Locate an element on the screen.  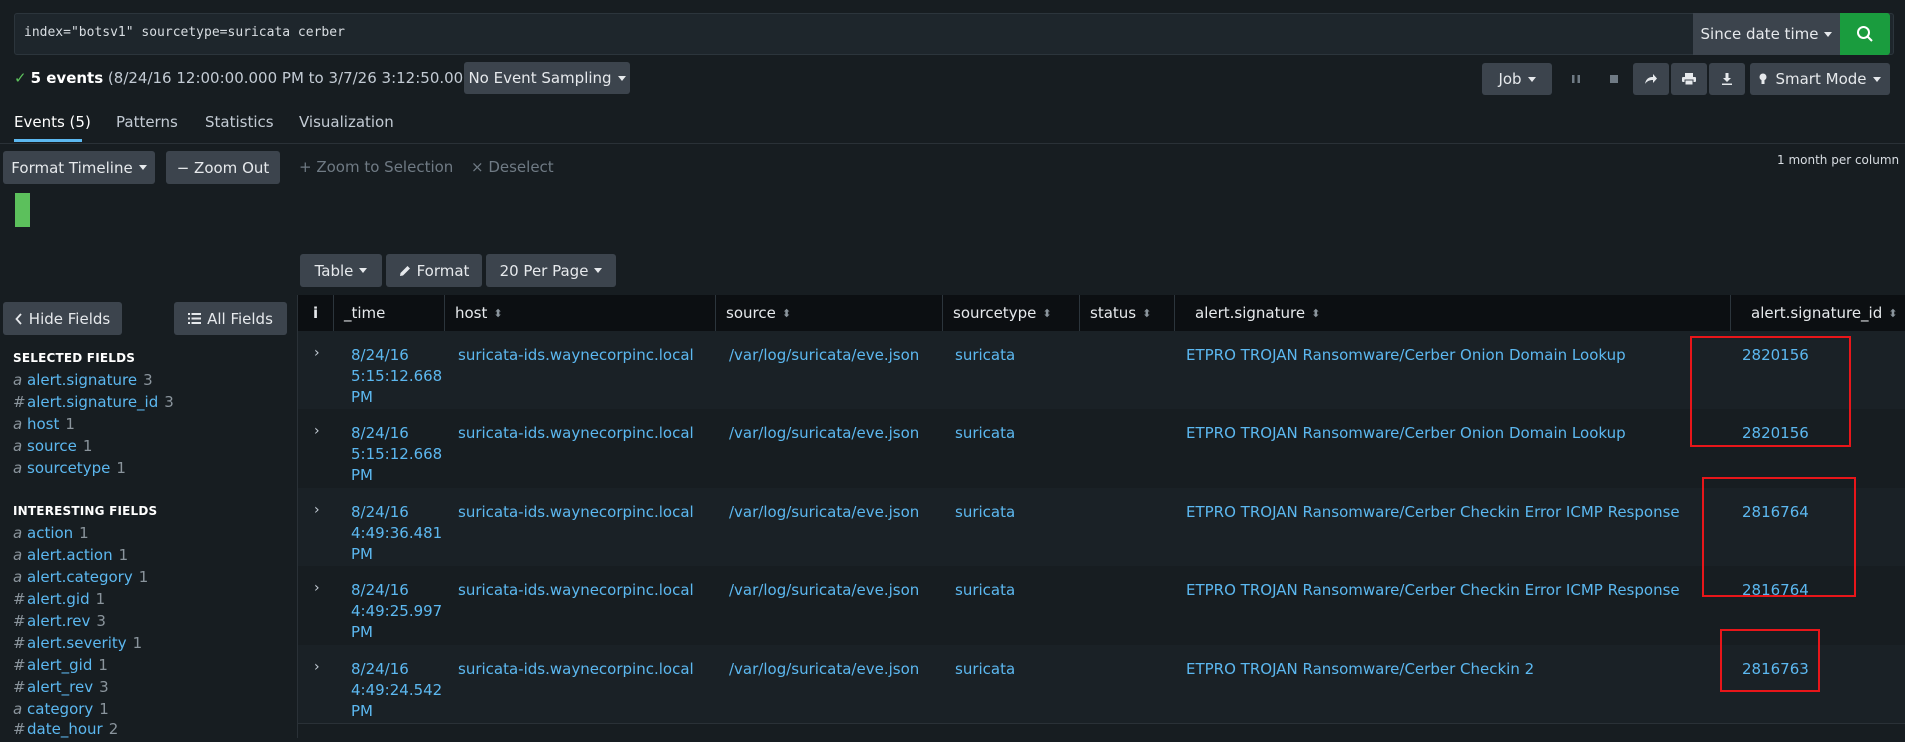
column-host: host ⬍ is located at coordinates (580, 313).